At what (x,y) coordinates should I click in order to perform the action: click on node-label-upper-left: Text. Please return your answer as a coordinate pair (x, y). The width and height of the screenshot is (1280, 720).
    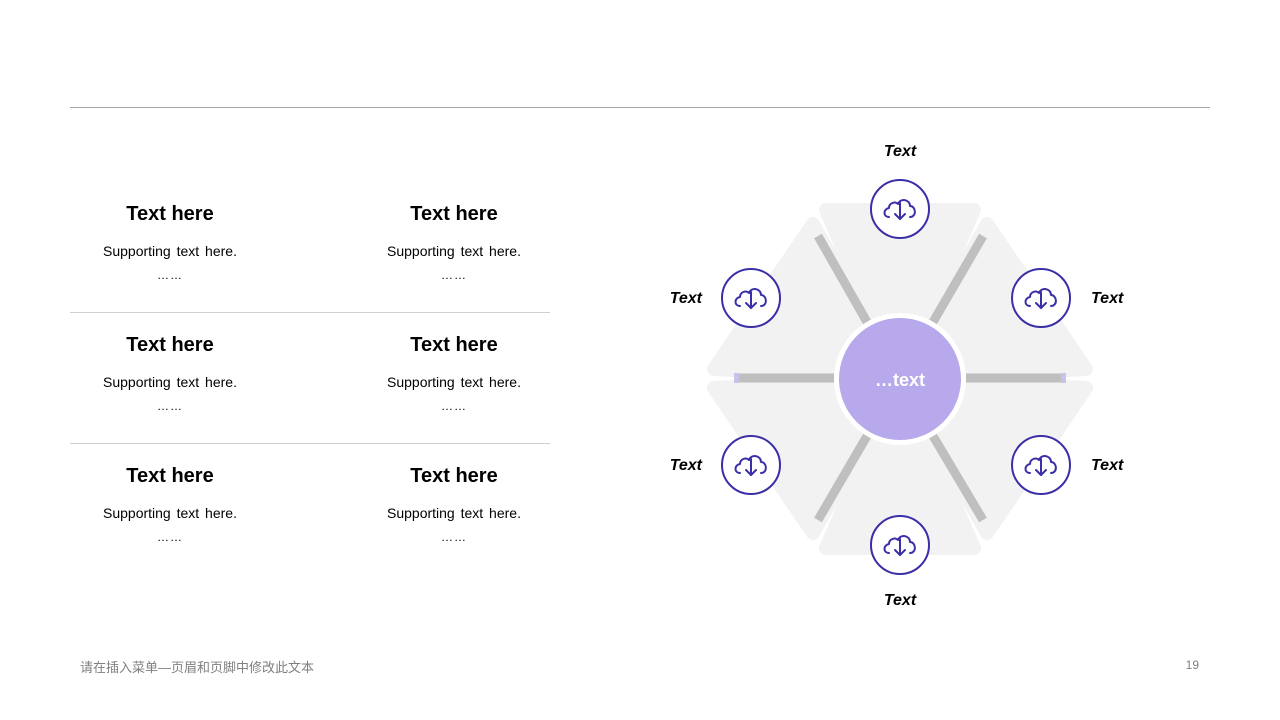
    Looking at the image, I should click on (686, 298).